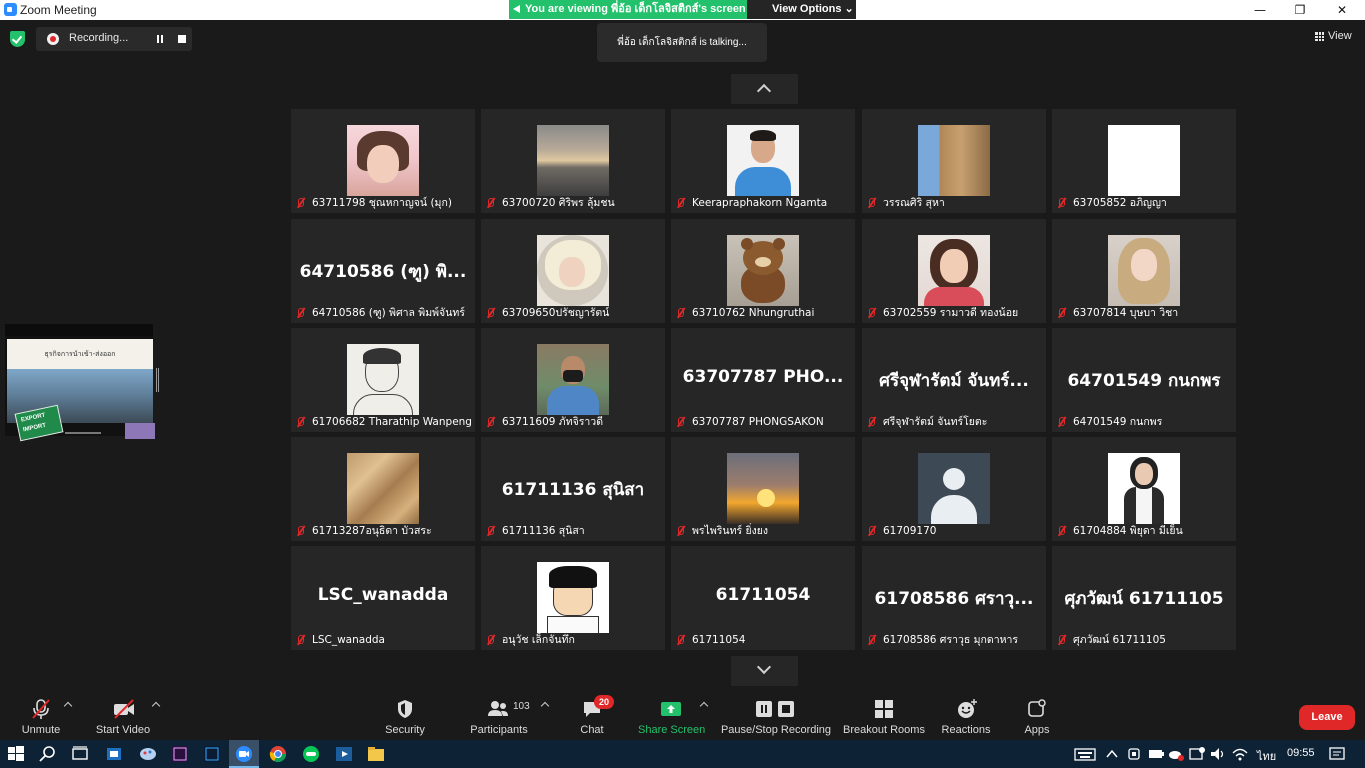  I want to click on participant-tile: 61706682 Tharathip Wanpeng, so click(383, 380).